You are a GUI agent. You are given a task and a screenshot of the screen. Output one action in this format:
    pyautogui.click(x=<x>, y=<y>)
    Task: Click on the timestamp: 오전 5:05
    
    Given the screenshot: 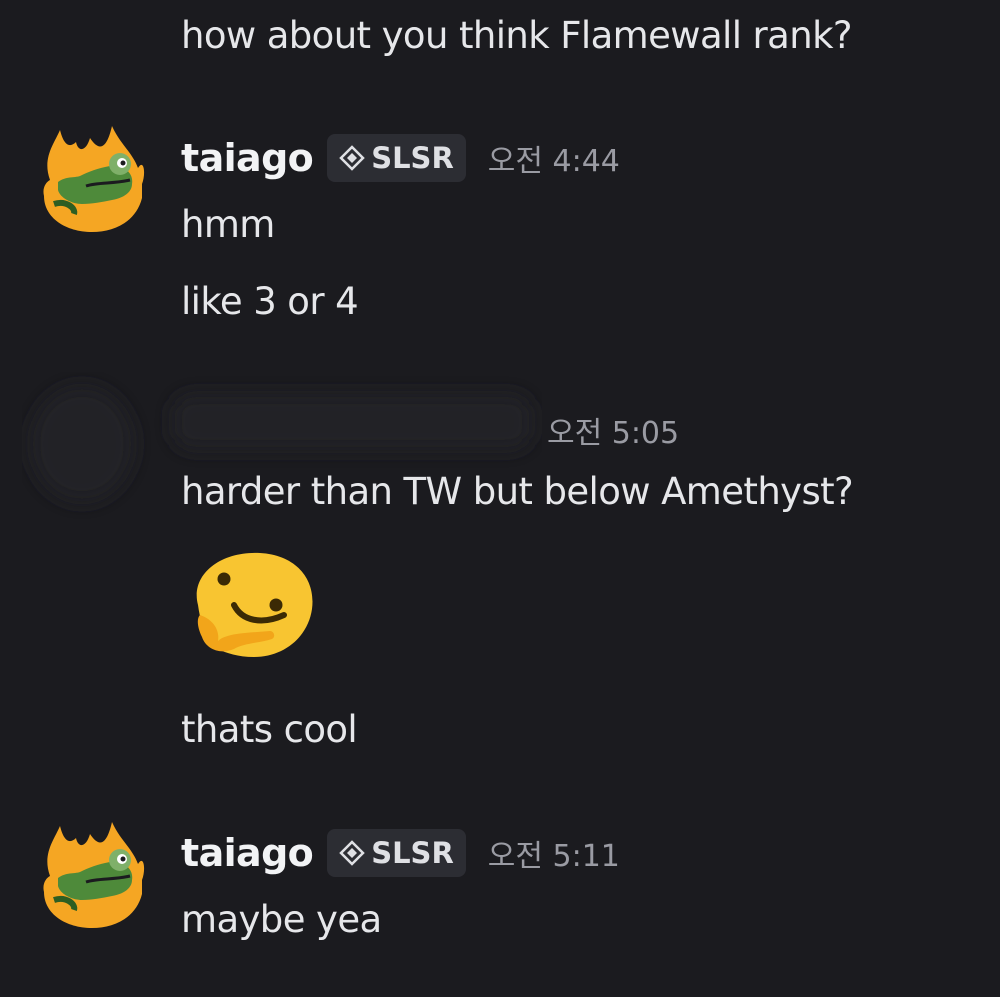 What is the action you would take?
    pyautogui.click(x=613, y=433)
    